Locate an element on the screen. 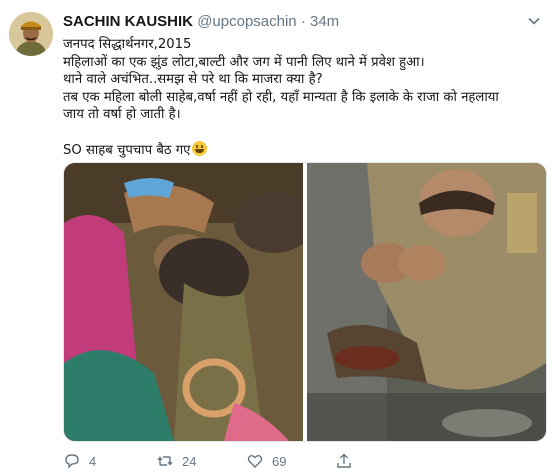 The width and height of the screenshot is (555, 476). tweet-line: जाय तो वर्षा हो जाती है। is located at coordinates (122, 115).